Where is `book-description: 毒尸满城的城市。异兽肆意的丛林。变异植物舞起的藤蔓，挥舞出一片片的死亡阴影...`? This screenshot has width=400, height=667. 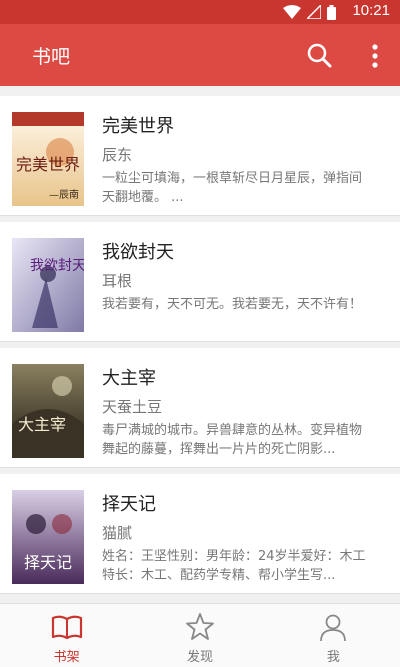 book-description: 毒尸满城的城市。异兽肆意的丛林。变异植物舞起的藤蔓，挥舞出一片片的死亡阴影... is located at coordinates (232, 440).